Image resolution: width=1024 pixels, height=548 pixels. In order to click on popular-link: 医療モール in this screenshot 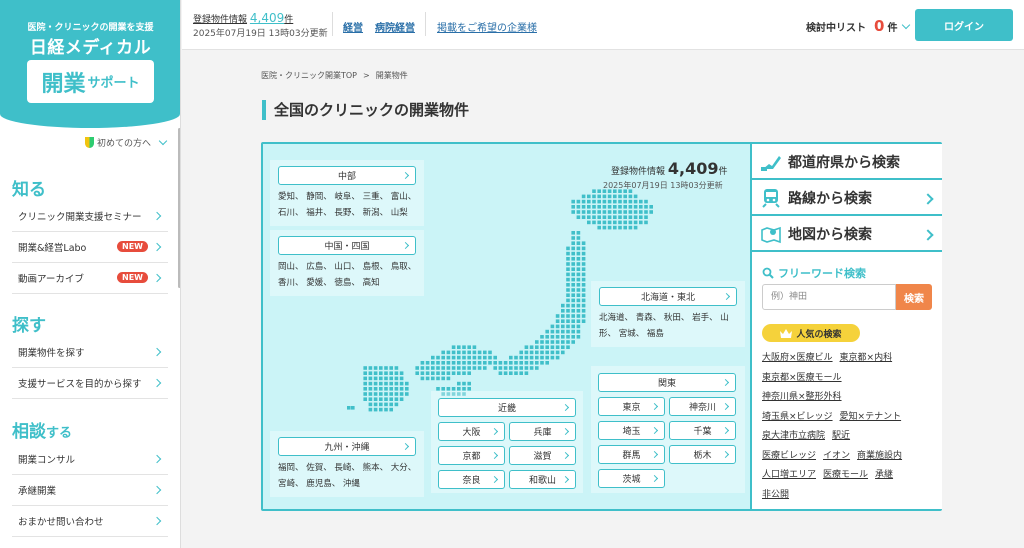, I will do `click(845, 475)`.